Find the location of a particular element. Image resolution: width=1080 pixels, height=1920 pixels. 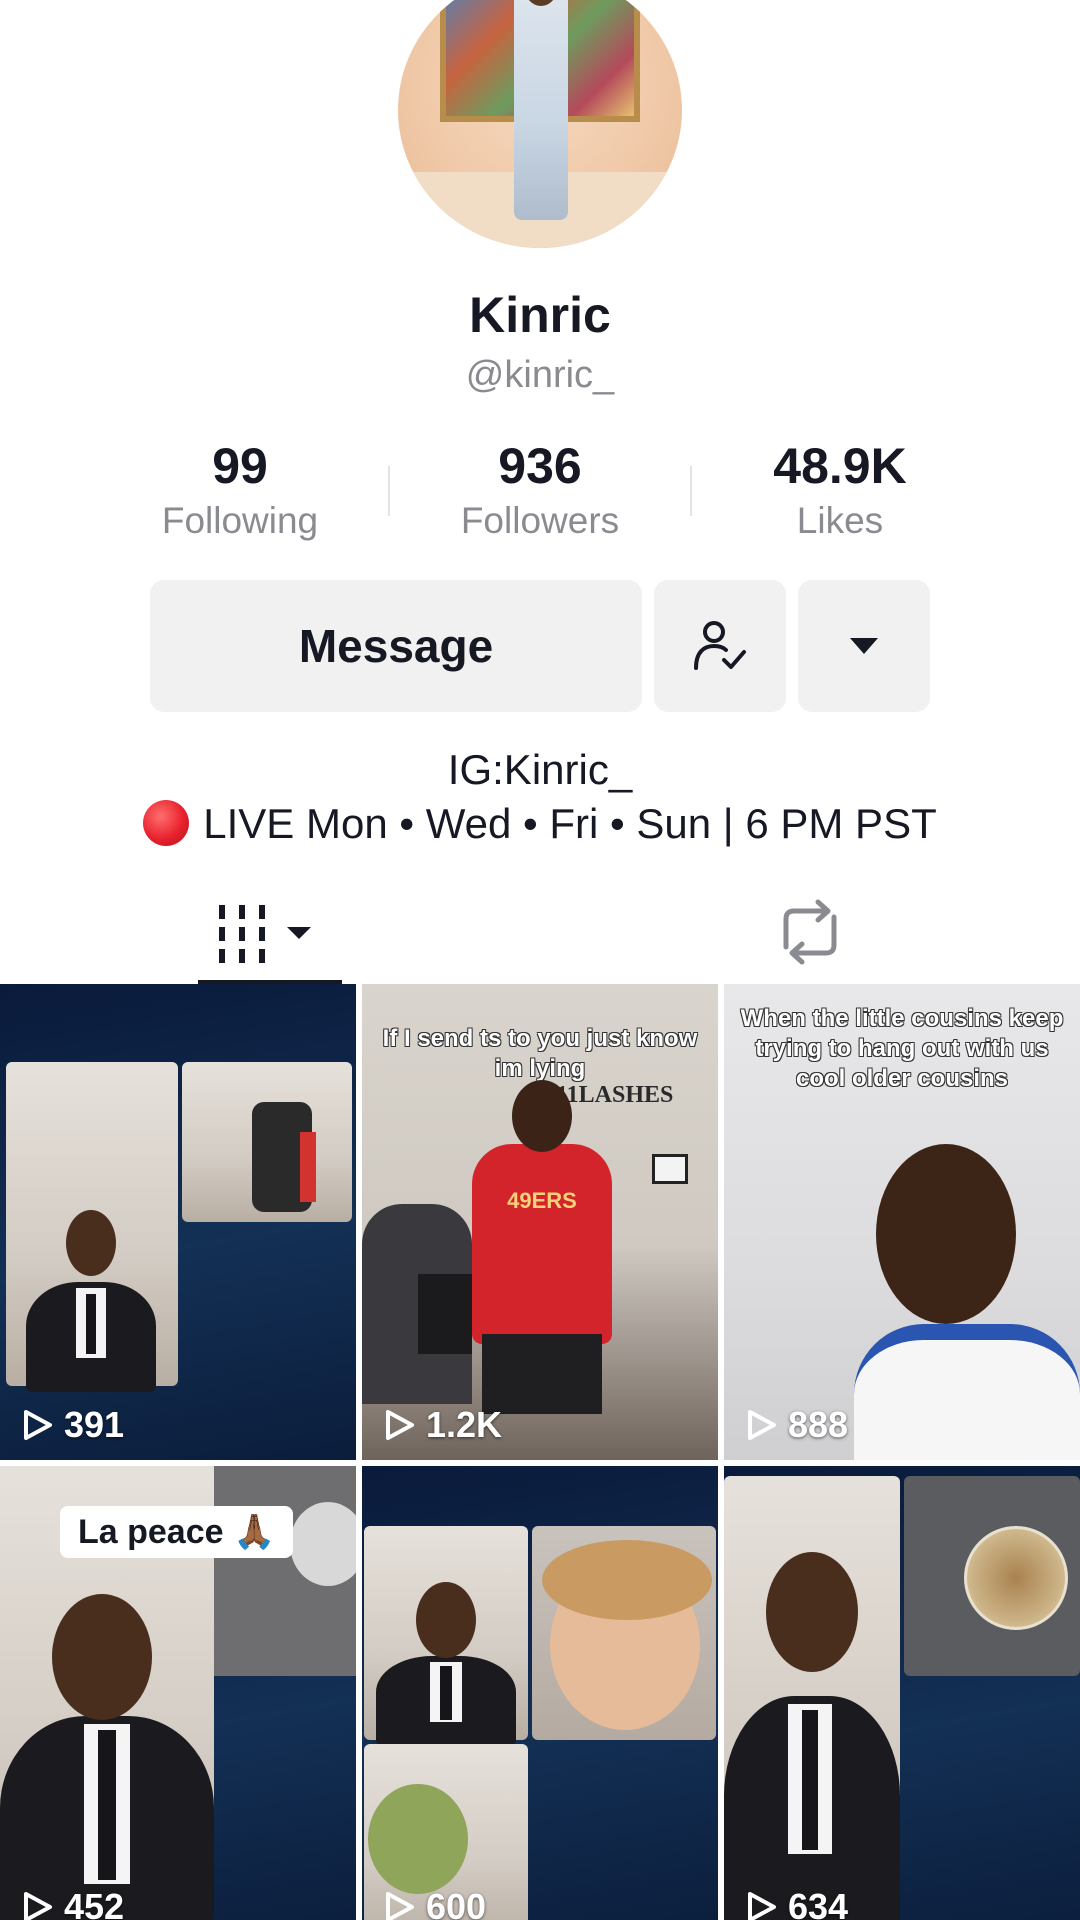

stat-following-count: 99 is located at coordinates (240, 466).